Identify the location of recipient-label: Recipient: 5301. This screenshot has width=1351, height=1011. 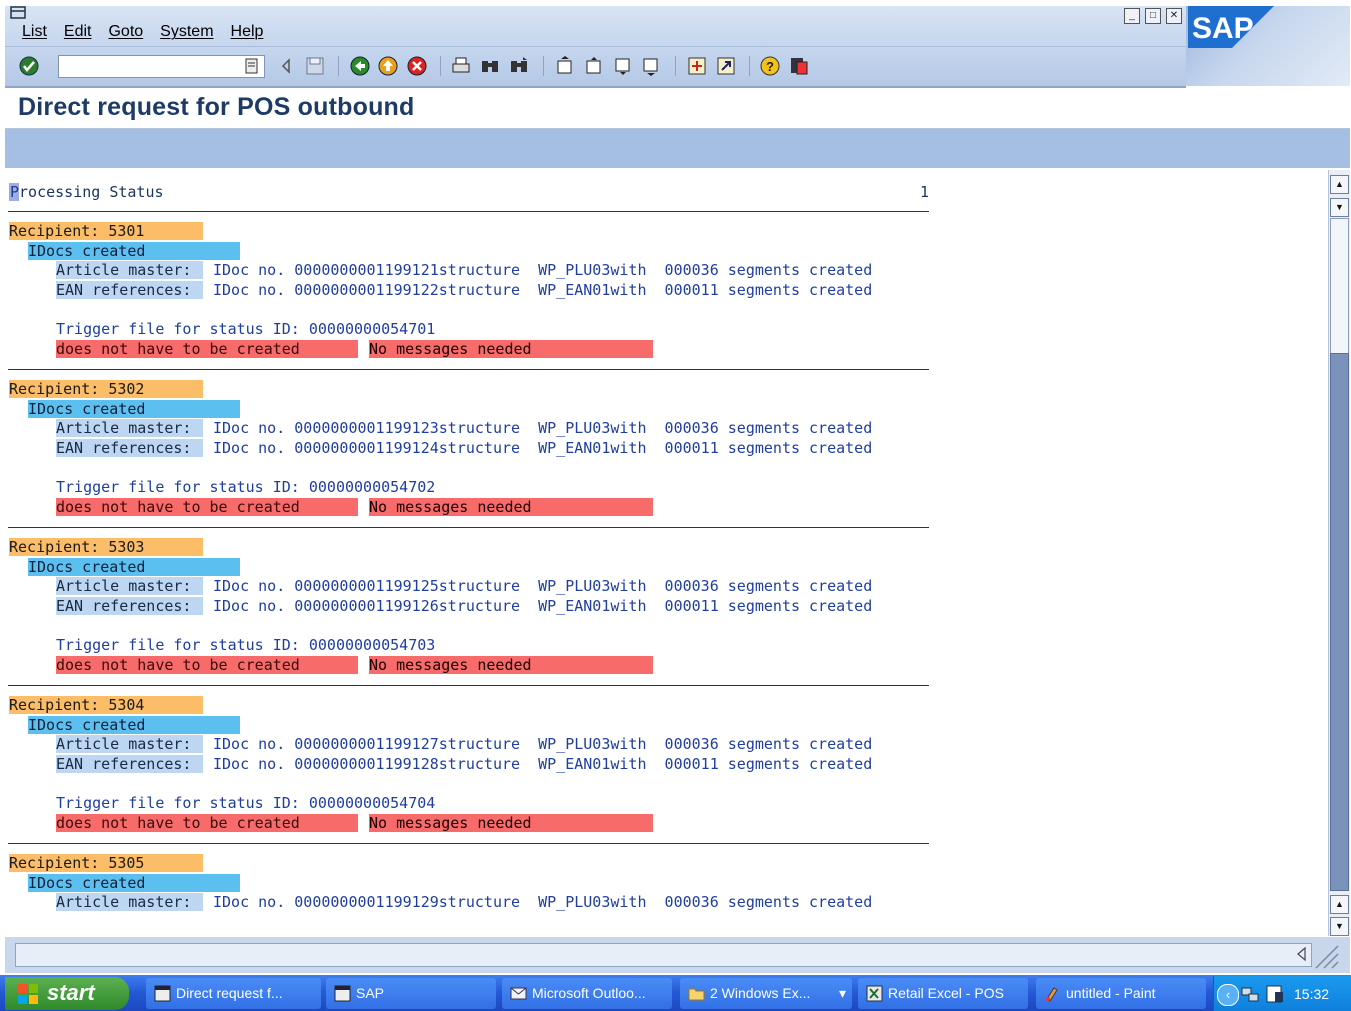
(106, 231).